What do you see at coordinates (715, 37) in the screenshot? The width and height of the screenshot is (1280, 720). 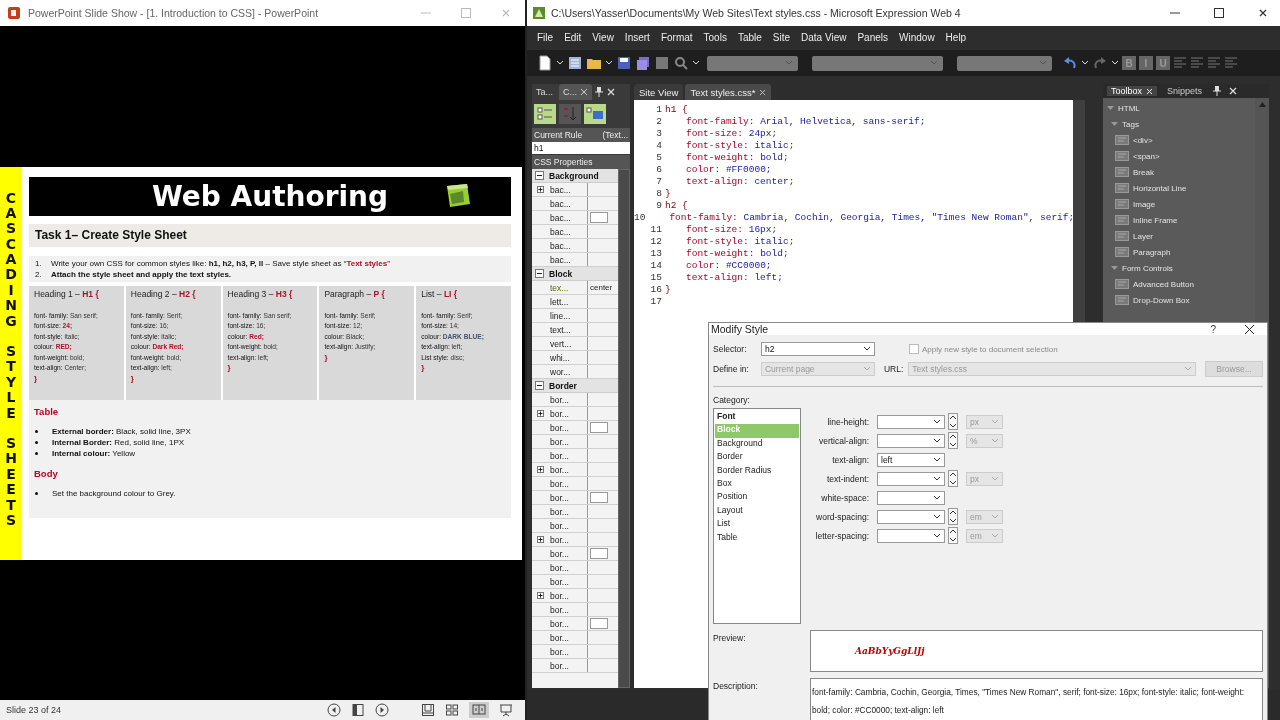 I see `menu-item: Tools` at bounding box center [715, 37].